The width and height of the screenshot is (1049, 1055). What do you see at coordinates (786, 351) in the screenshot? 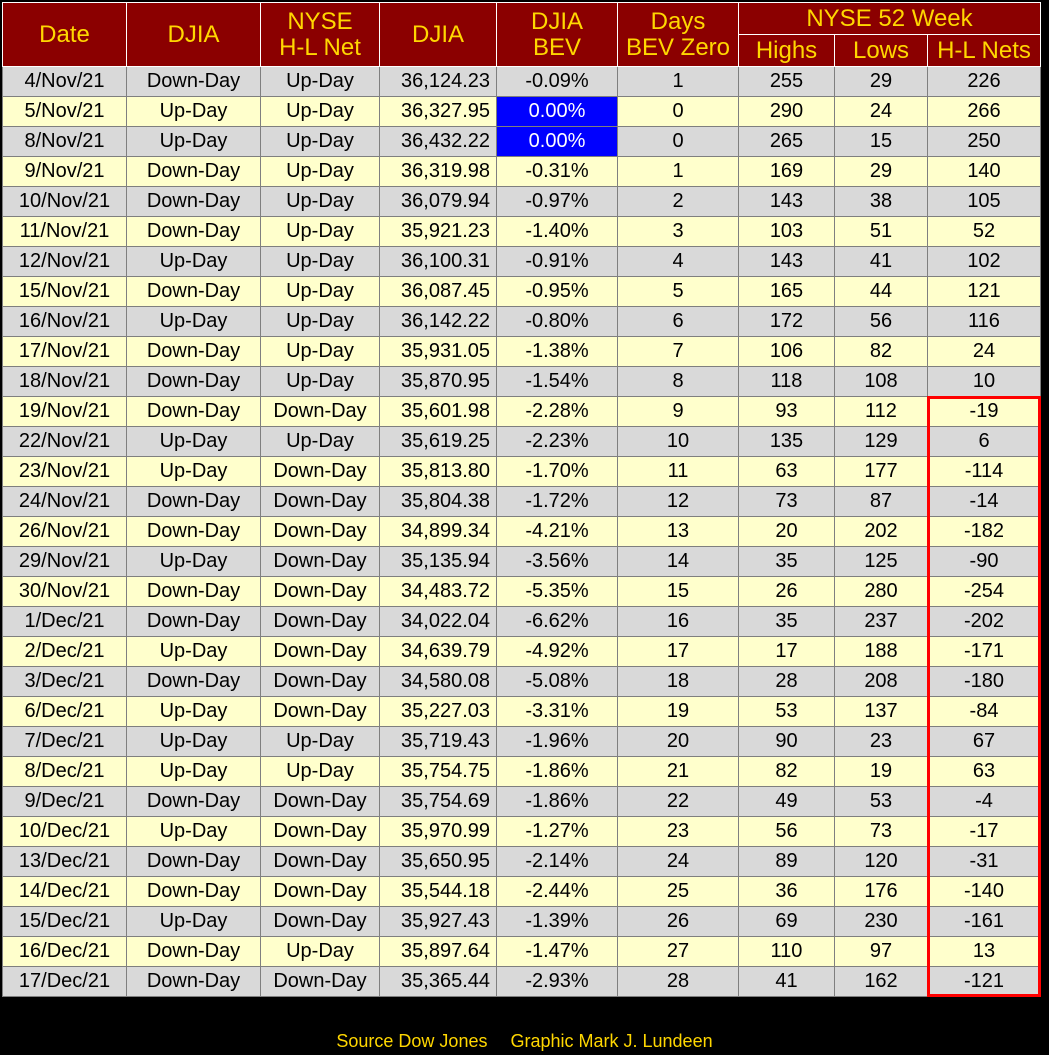
I see `highs-cell: 106` at bounding box center [786, 351].